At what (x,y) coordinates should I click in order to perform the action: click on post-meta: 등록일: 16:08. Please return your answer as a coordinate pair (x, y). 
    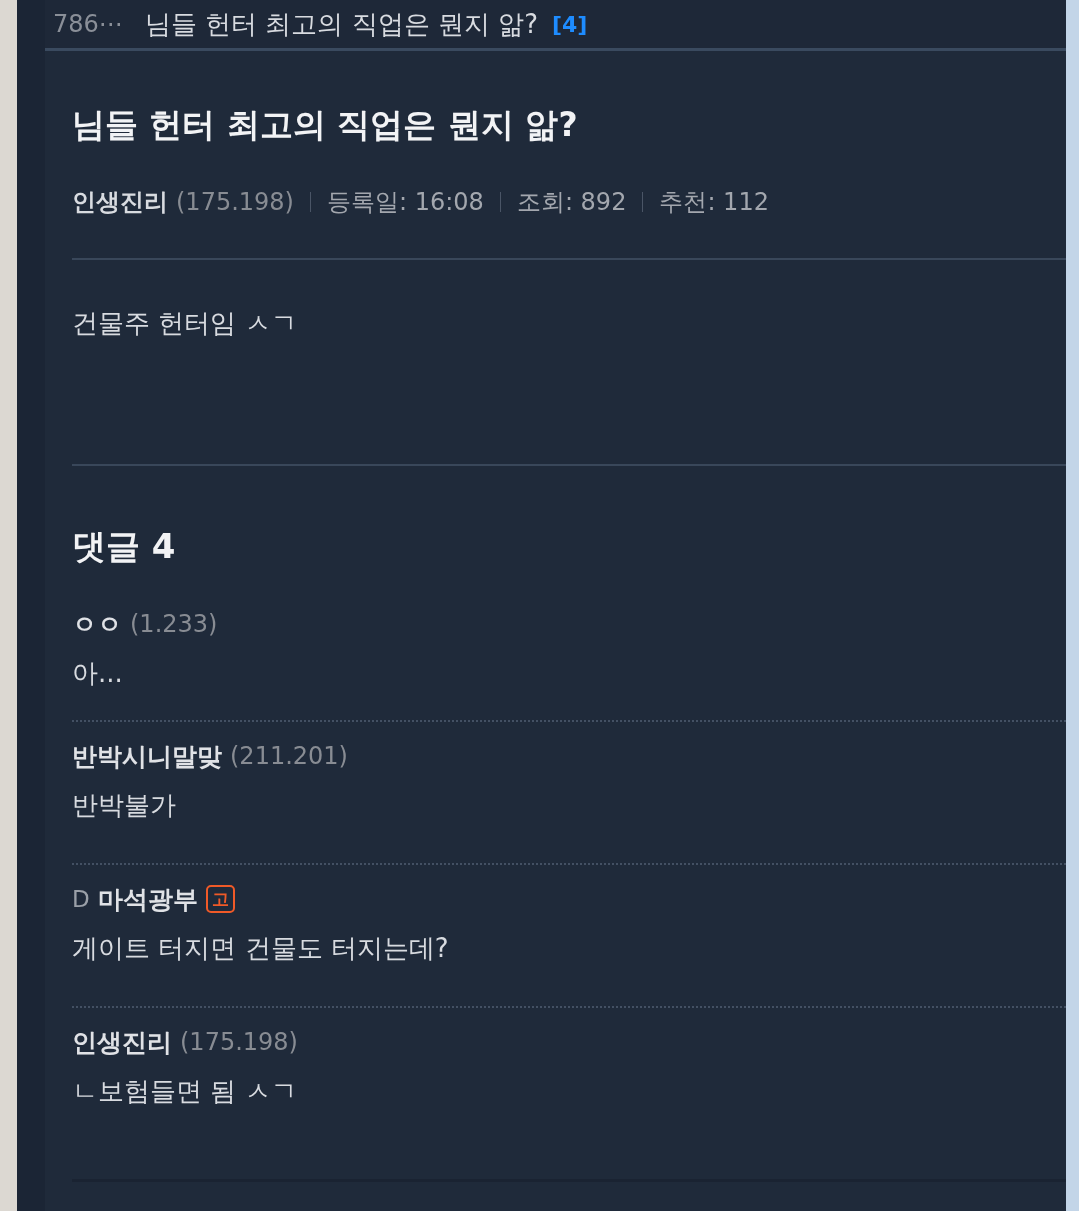
    Looking at the image, I should click on (405, 202).